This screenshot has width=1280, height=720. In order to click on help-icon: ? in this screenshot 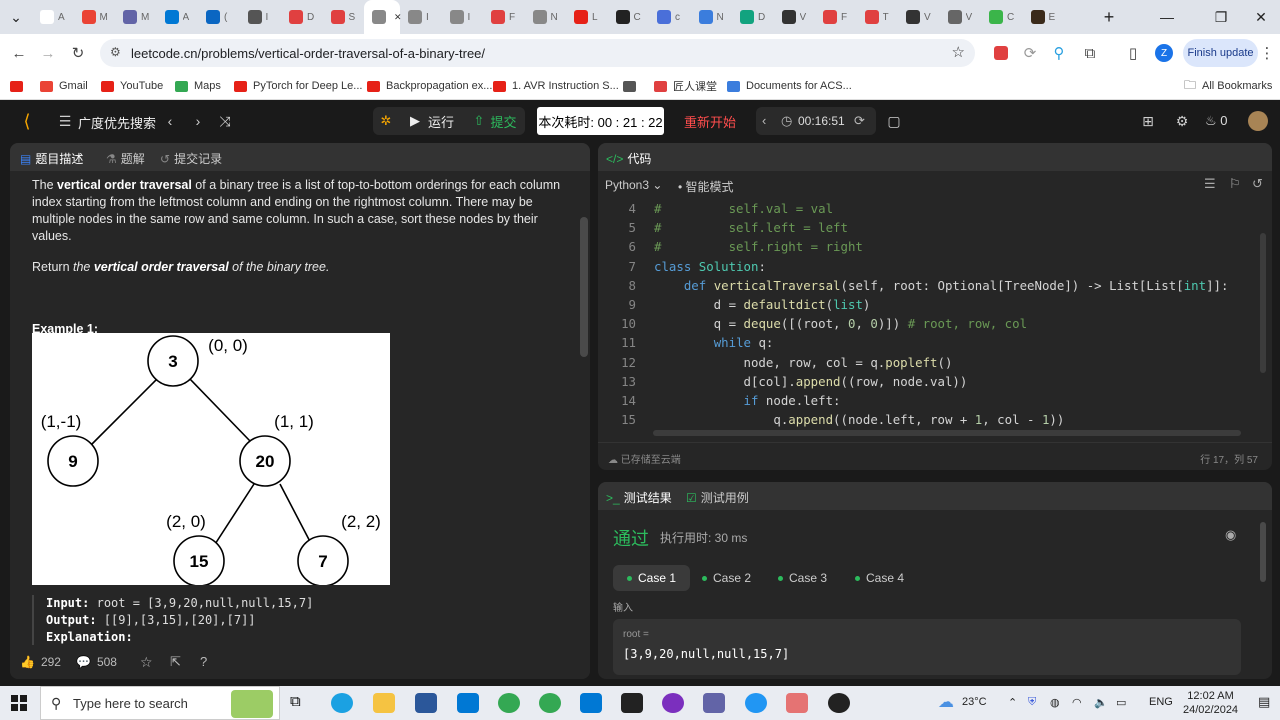, I will do `click(203, 661)`.